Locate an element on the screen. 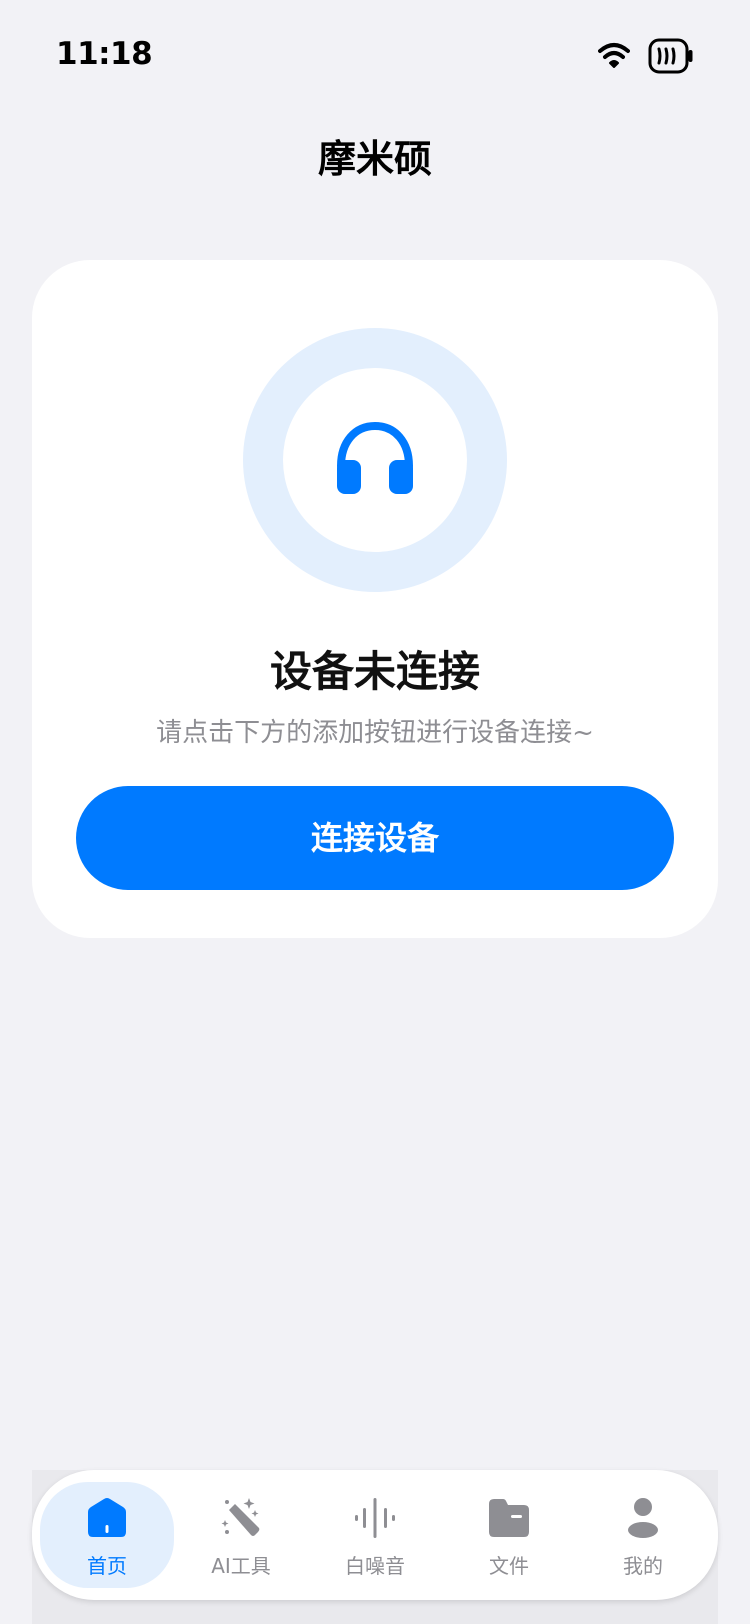  device-icon-circle is located at coordinates (375, 460).